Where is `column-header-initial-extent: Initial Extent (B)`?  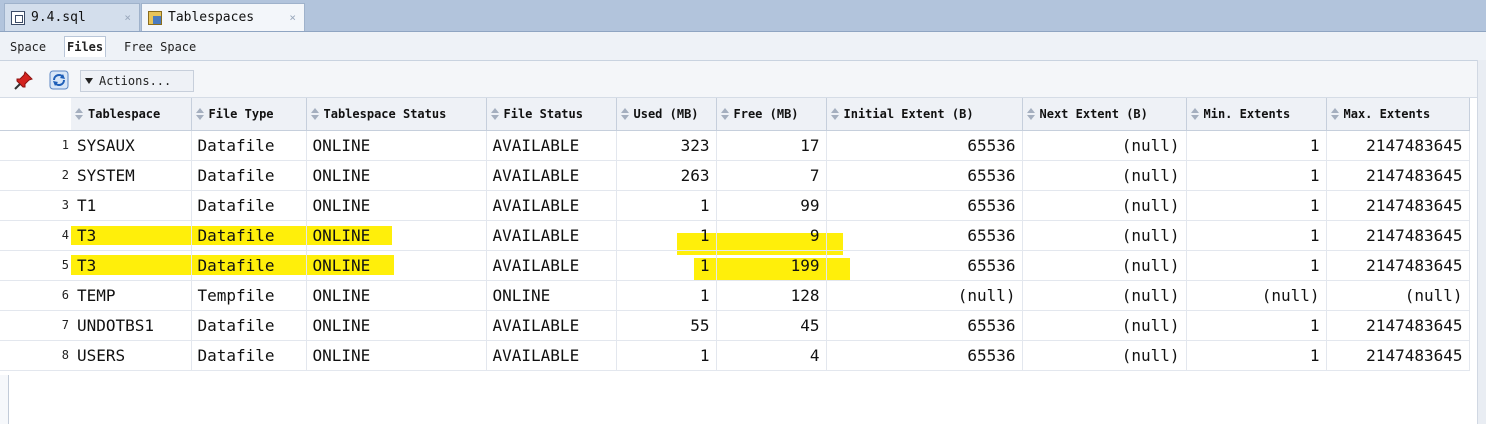
column-header-initial-extent: Initial Extent (B) is located at coordinates (924, 114).